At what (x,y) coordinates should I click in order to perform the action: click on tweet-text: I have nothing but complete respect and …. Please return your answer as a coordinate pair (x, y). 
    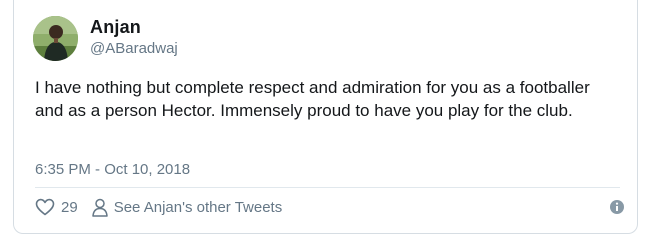
    Looking at the image, I should click on (312, 99).